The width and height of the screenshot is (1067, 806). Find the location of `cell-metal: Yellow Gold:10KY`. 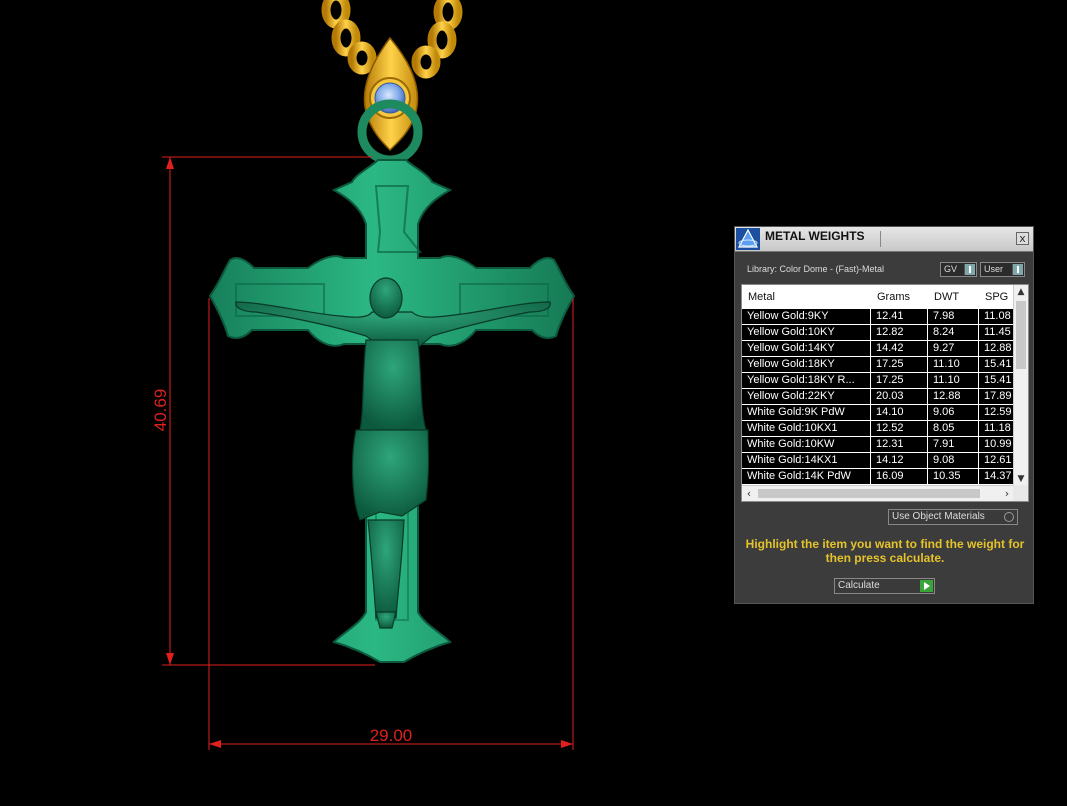

cell-metal: Yellow Gold:10KY is located at coordinates (806, 332).